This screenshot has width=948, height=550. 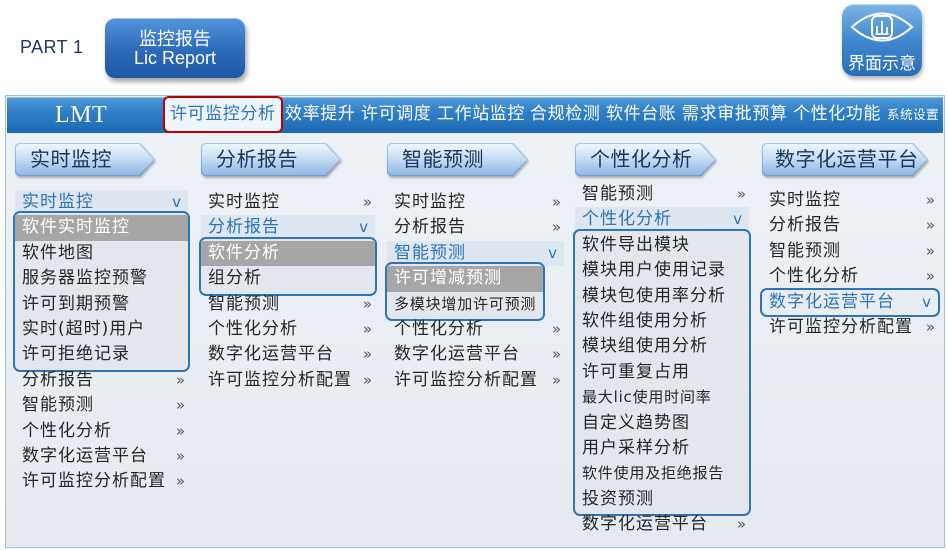 What do you see at coordinates (735, 114) in the screenshot?
I see `nav-demand-approval-budget: 需求审批预算` at bounding box center [735, 114].